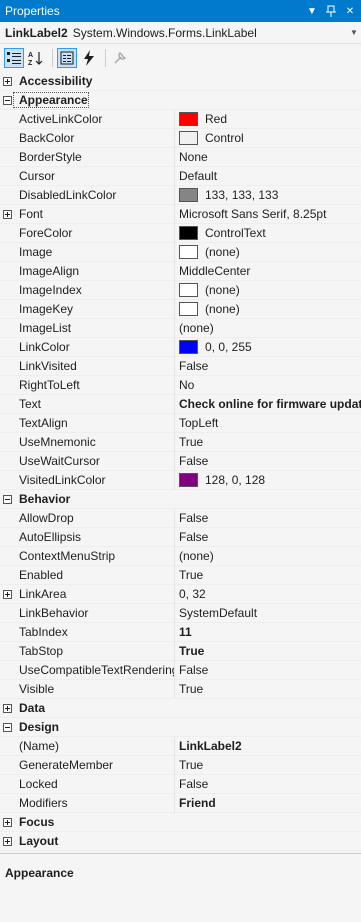 This screenshot has width=361, height=922. What do you see at coordinates (94, 423) in the screenshot?
I see `property-name: TextAlign` at bounding box center [94, 423].